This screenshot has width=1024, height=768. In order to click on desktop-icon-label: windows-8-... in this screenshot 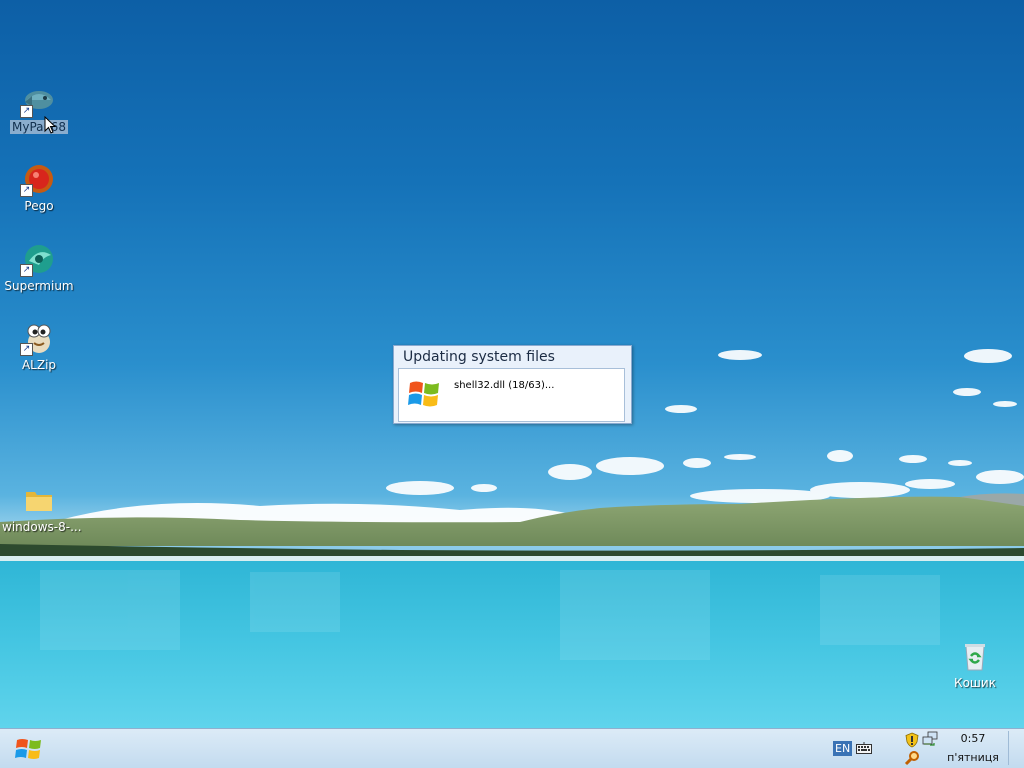, I will do `click(42, 527)`.